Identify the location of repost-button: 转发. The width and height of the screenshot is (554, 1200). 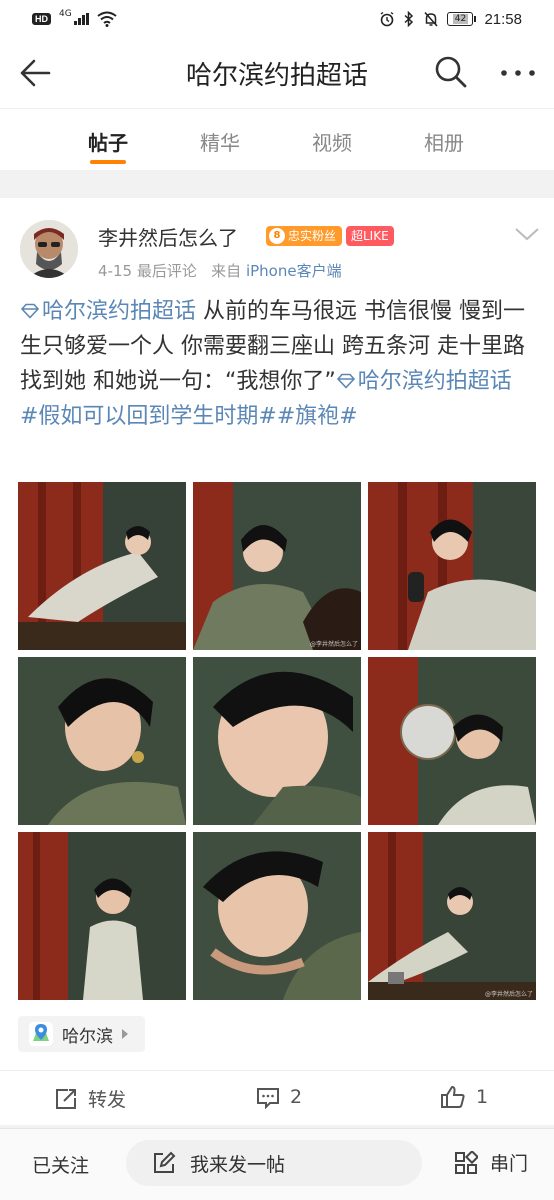
(90, 1098).